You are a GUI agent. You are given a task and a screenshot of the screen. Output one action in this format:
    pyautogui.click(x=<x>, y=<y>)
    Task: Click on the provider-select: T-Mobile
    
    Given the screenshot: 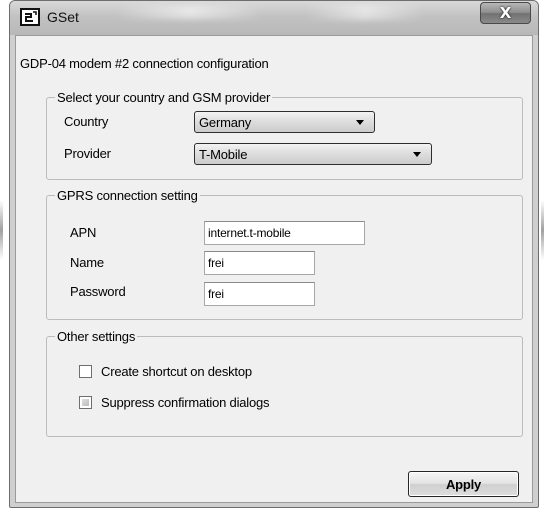 What is the action you would take?
    pyautogui.click(x=313, y=154)
    